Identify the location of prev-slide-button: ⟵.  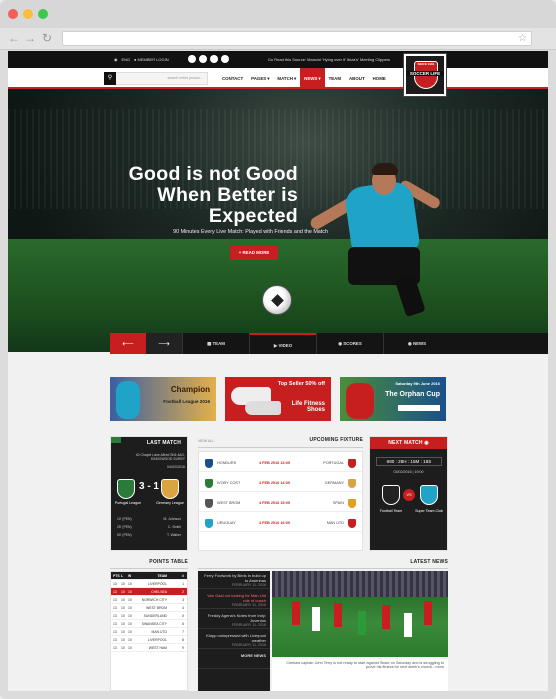
(128, 343).